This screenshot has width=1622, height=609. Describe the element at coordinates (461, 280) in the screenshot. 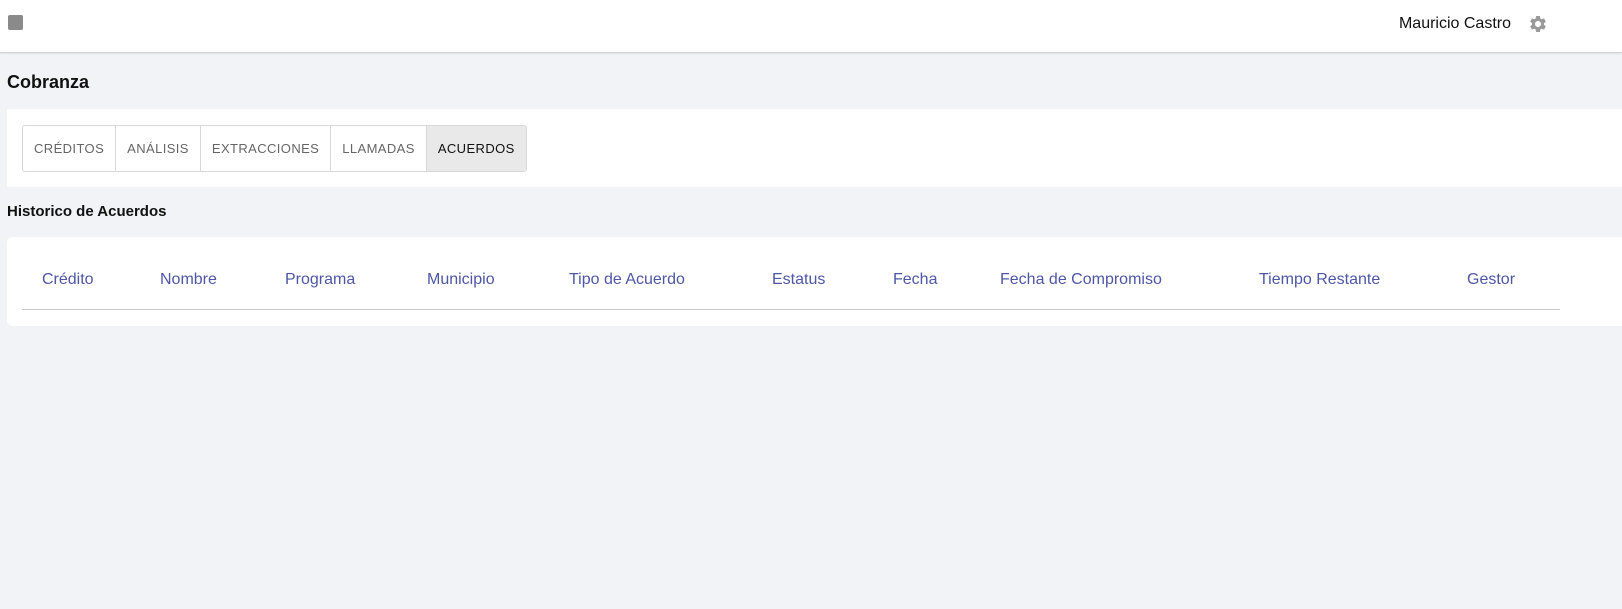

I see `column-header-municipio: Municipio` at that location.